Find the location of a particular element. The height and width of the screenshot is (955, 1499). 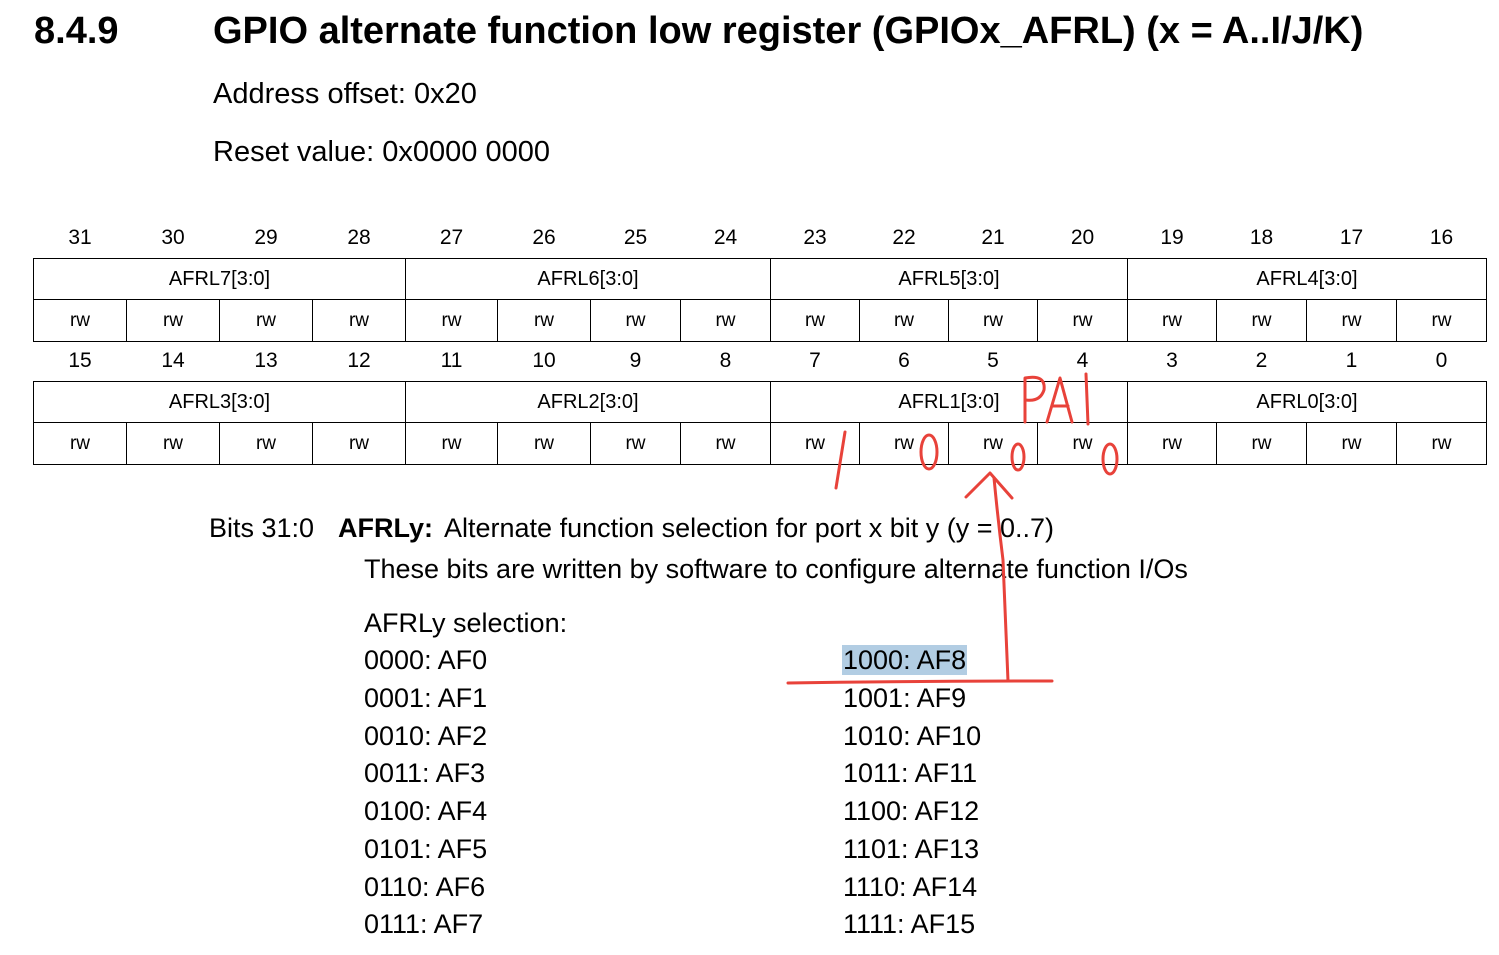

handwritten-annotation-layer is located at coordinates (952, 528).